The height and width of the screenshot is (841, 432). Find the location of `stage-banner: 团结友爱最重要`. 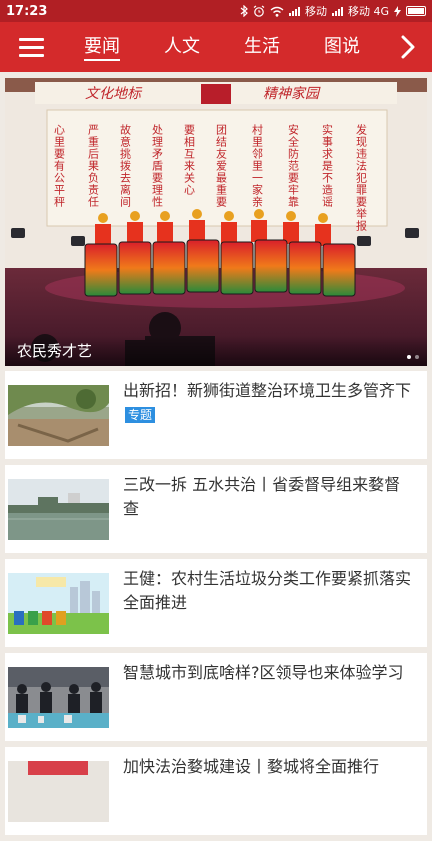

stage-banner: 团结友爱最重要 is located at coordinates (221, 166).